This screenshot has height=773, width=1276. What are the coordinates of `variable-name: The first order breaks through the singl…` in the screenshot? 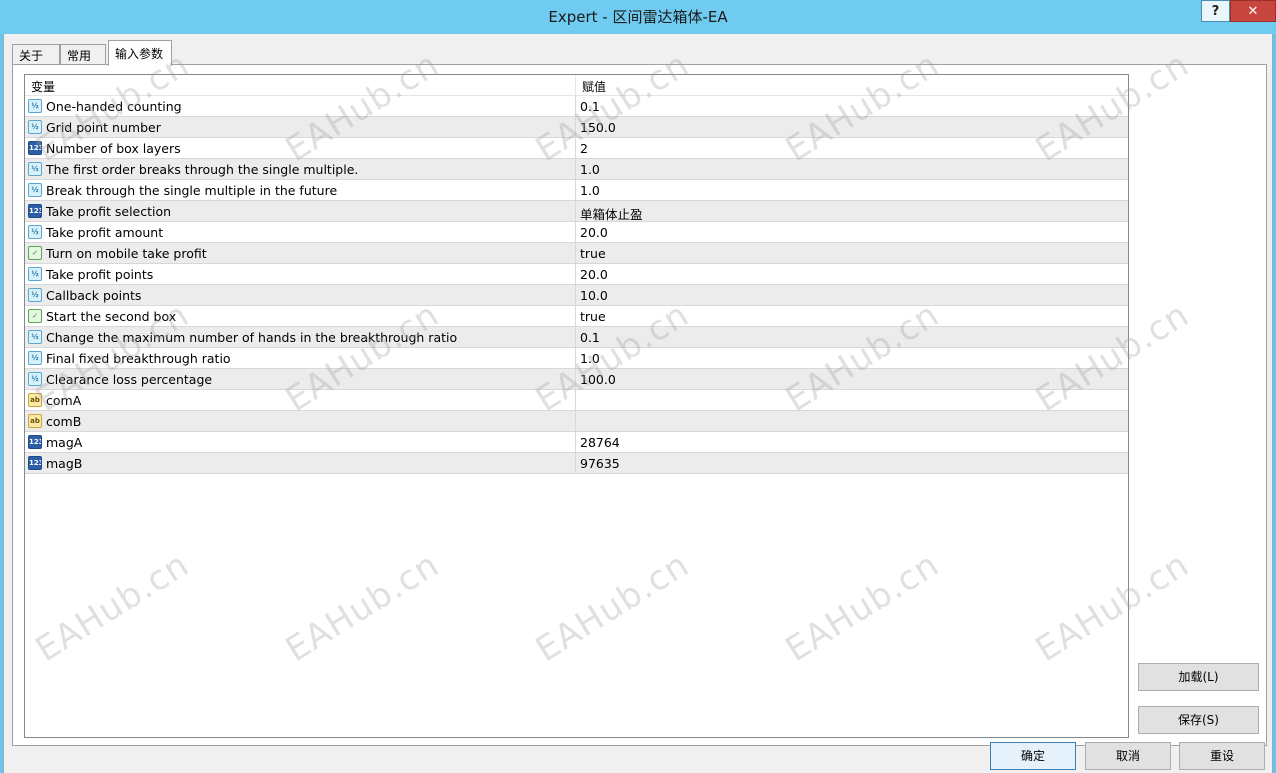 It's located at (202, 169).